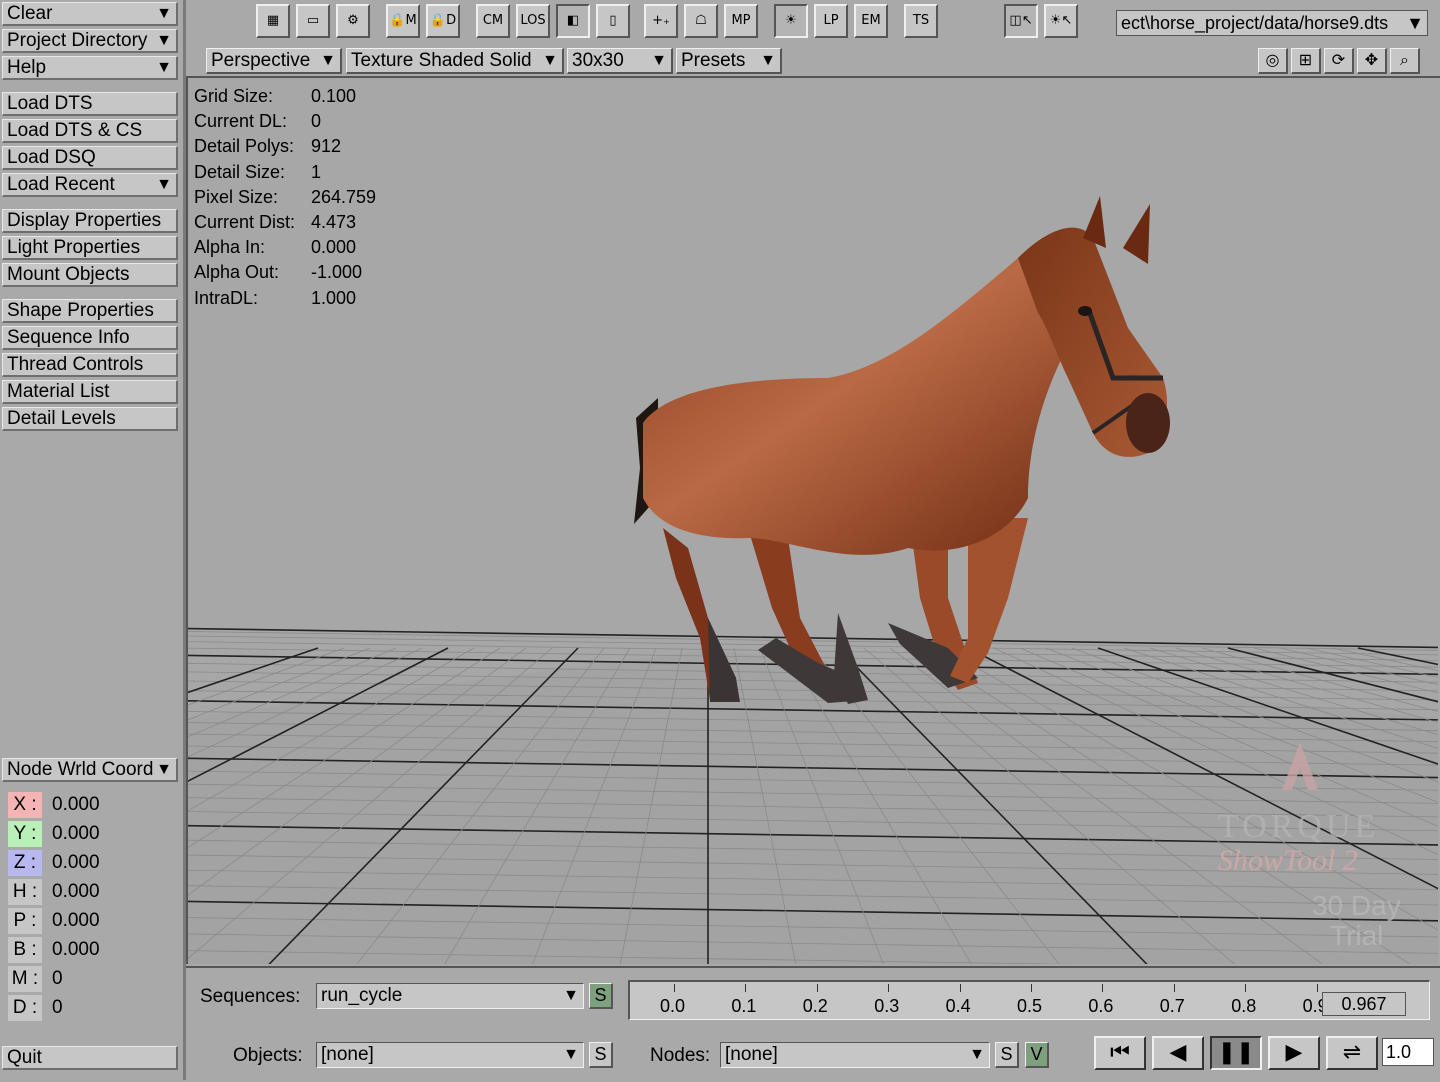  I want to click on stat-row: Grid Size: 0.100, so click(275, 96).